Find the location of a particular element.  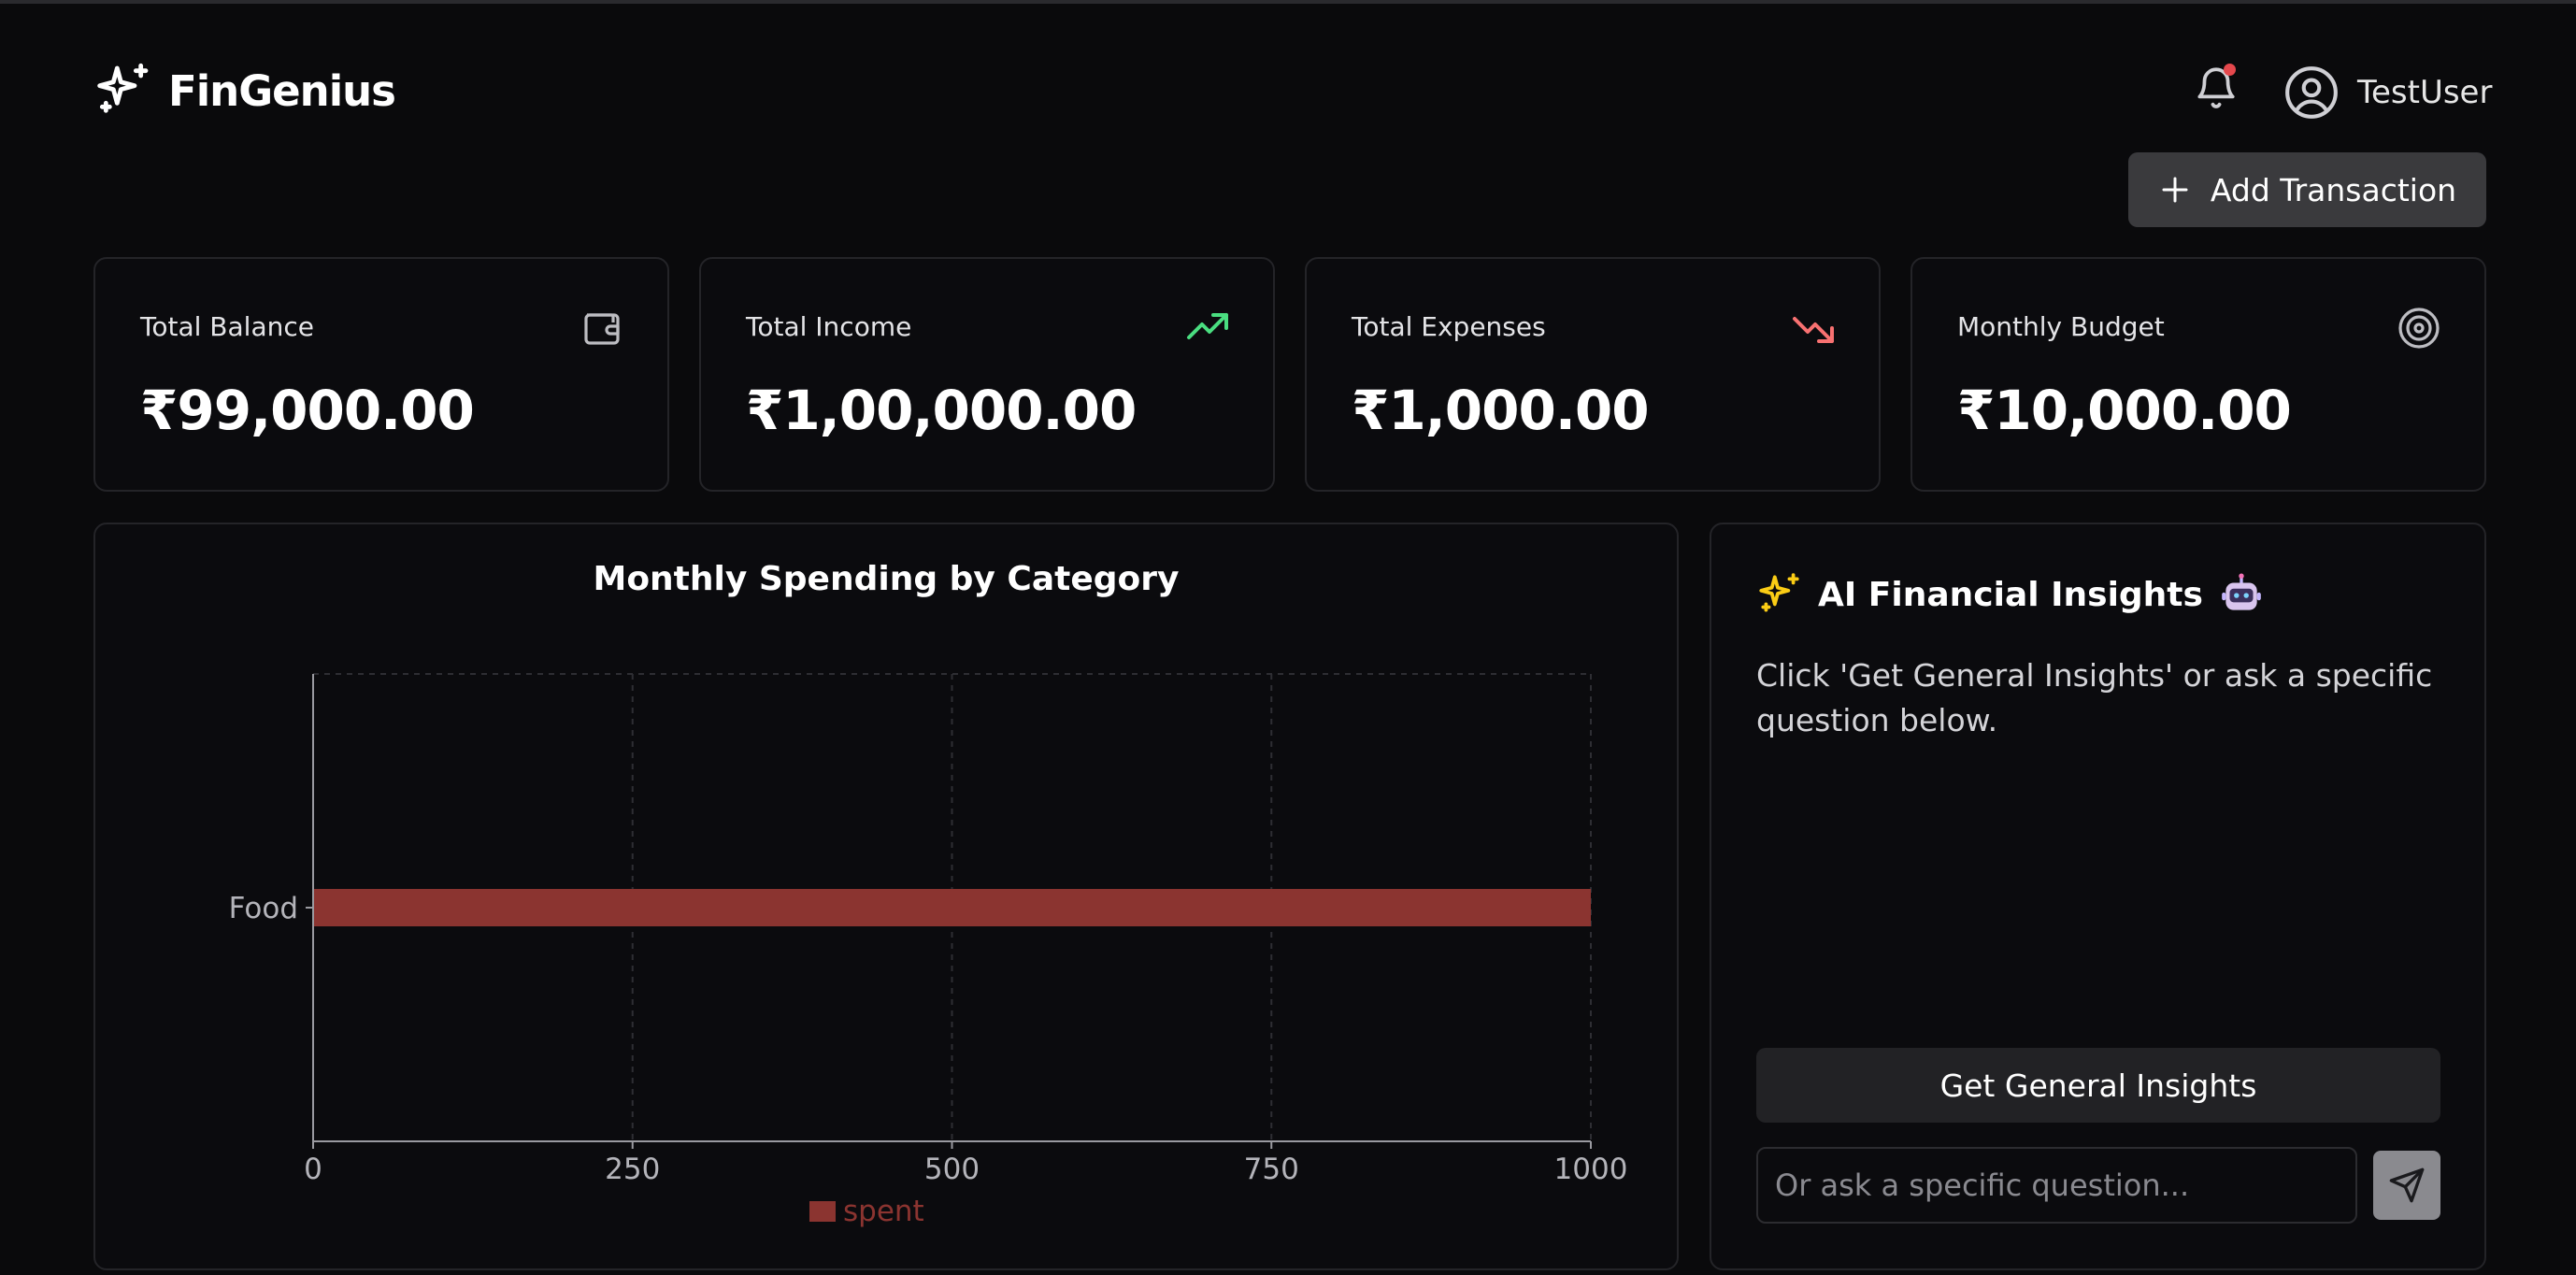

add-transaction-label: Add Transaction is located at coordinates (2333, 189).